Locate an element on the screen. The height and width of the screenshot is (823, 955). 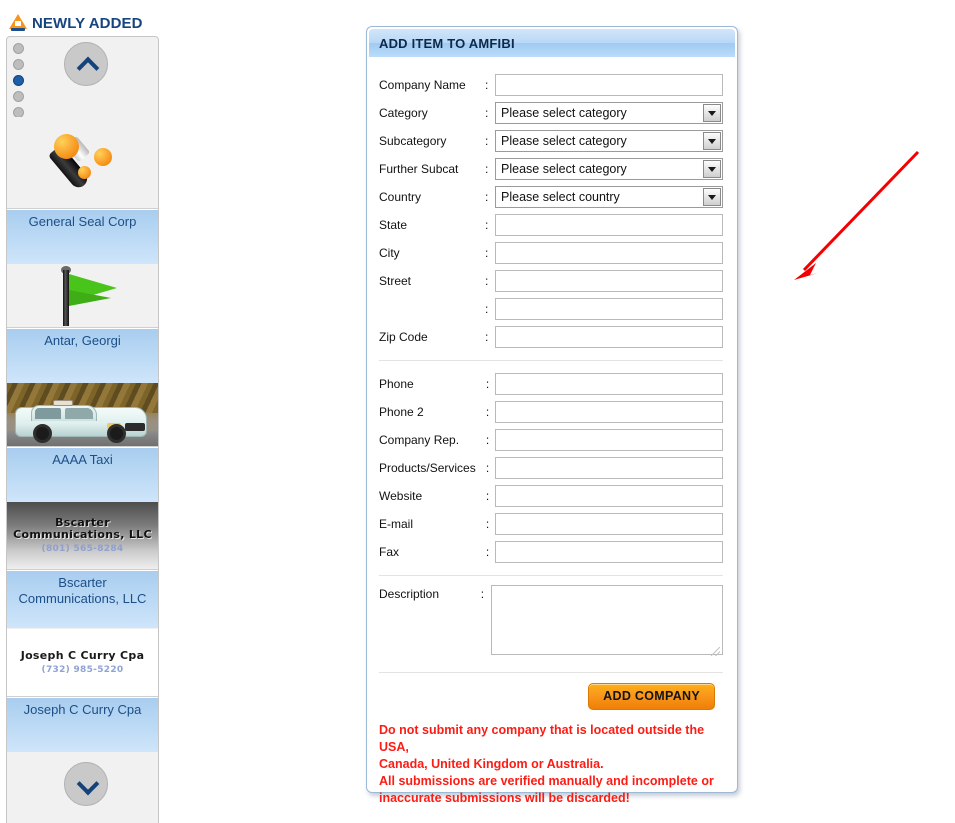
form-row-phone: Phone : is located at coordinates (551, 384).